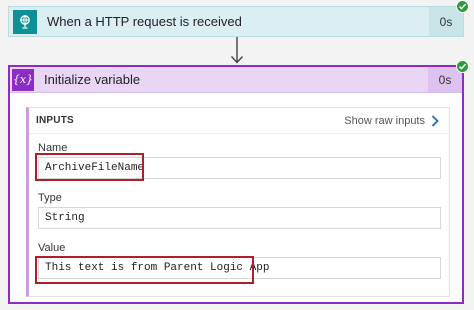 Image resolution: width=474 pixels, height=310 pixels. I want to click on trigger-success-check-icon, so click(462, 6).